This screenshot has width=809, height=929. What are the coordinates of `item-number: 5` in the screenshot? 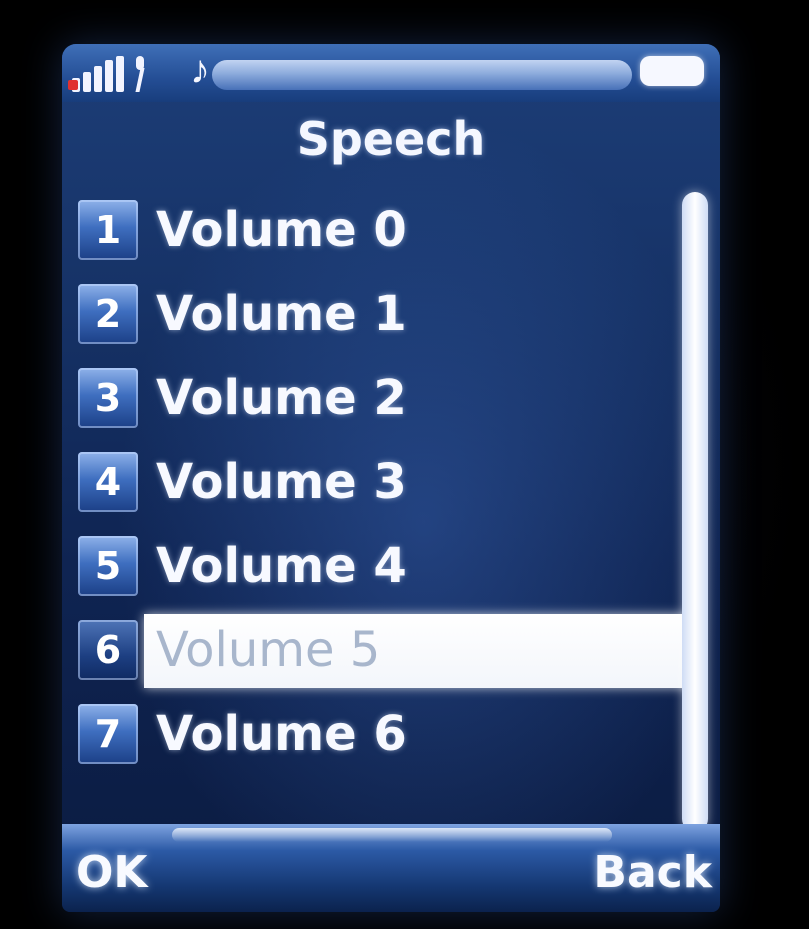 It's located at (108, 566).